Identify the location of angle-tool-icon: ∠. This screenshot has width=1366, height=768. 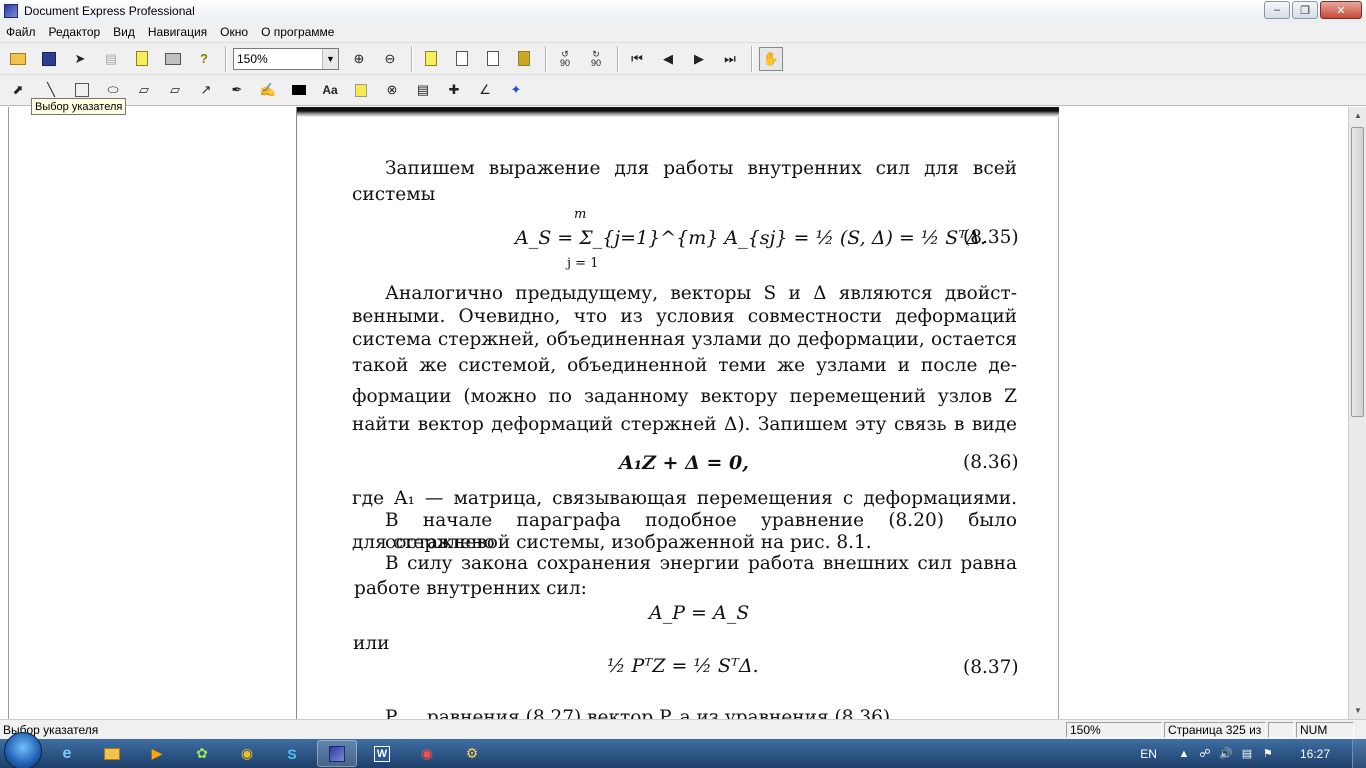
(485, 90).